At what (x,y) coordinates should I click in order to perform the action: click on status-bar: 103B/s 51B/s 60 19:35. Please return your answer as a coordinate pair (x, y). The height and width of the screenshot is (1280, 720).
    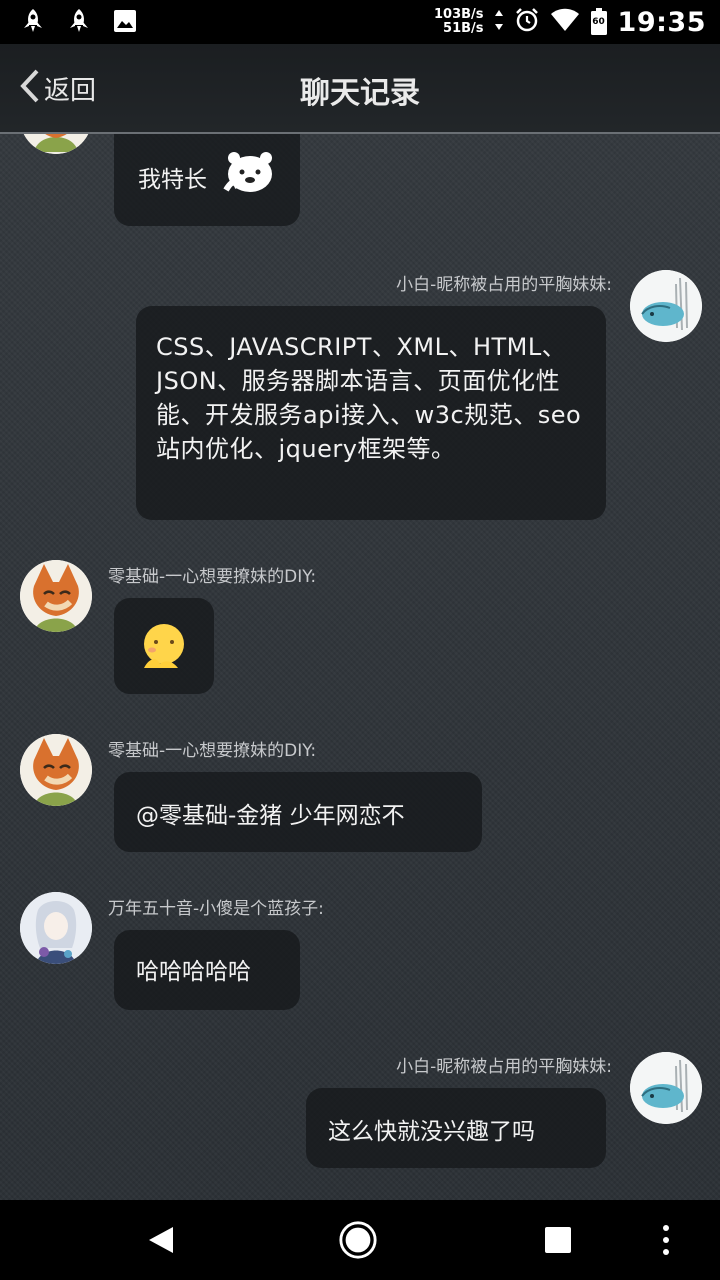
    Looking at the image, I should click on (360, 22).